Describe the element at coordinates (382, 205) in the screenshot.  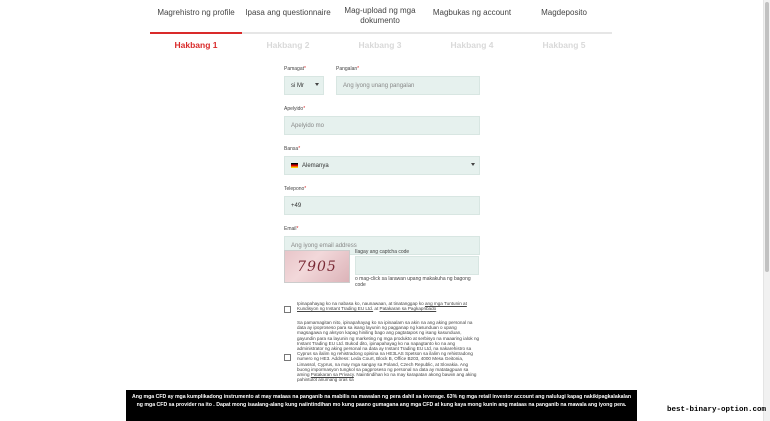
I see `phone-input: +49` at that location.